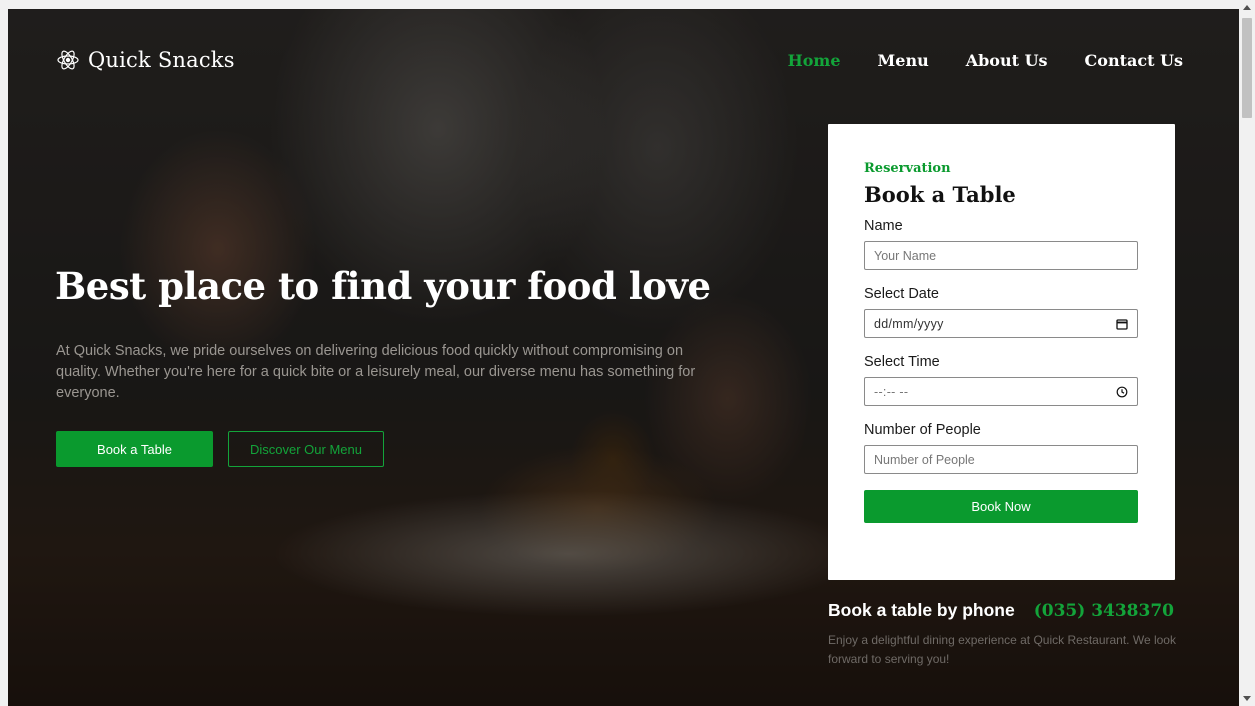  What do you see at coordinates (1104, 611) in the screenshot?
I see `phone-number: (035) 3438370` at bounding box center [1104, 611].